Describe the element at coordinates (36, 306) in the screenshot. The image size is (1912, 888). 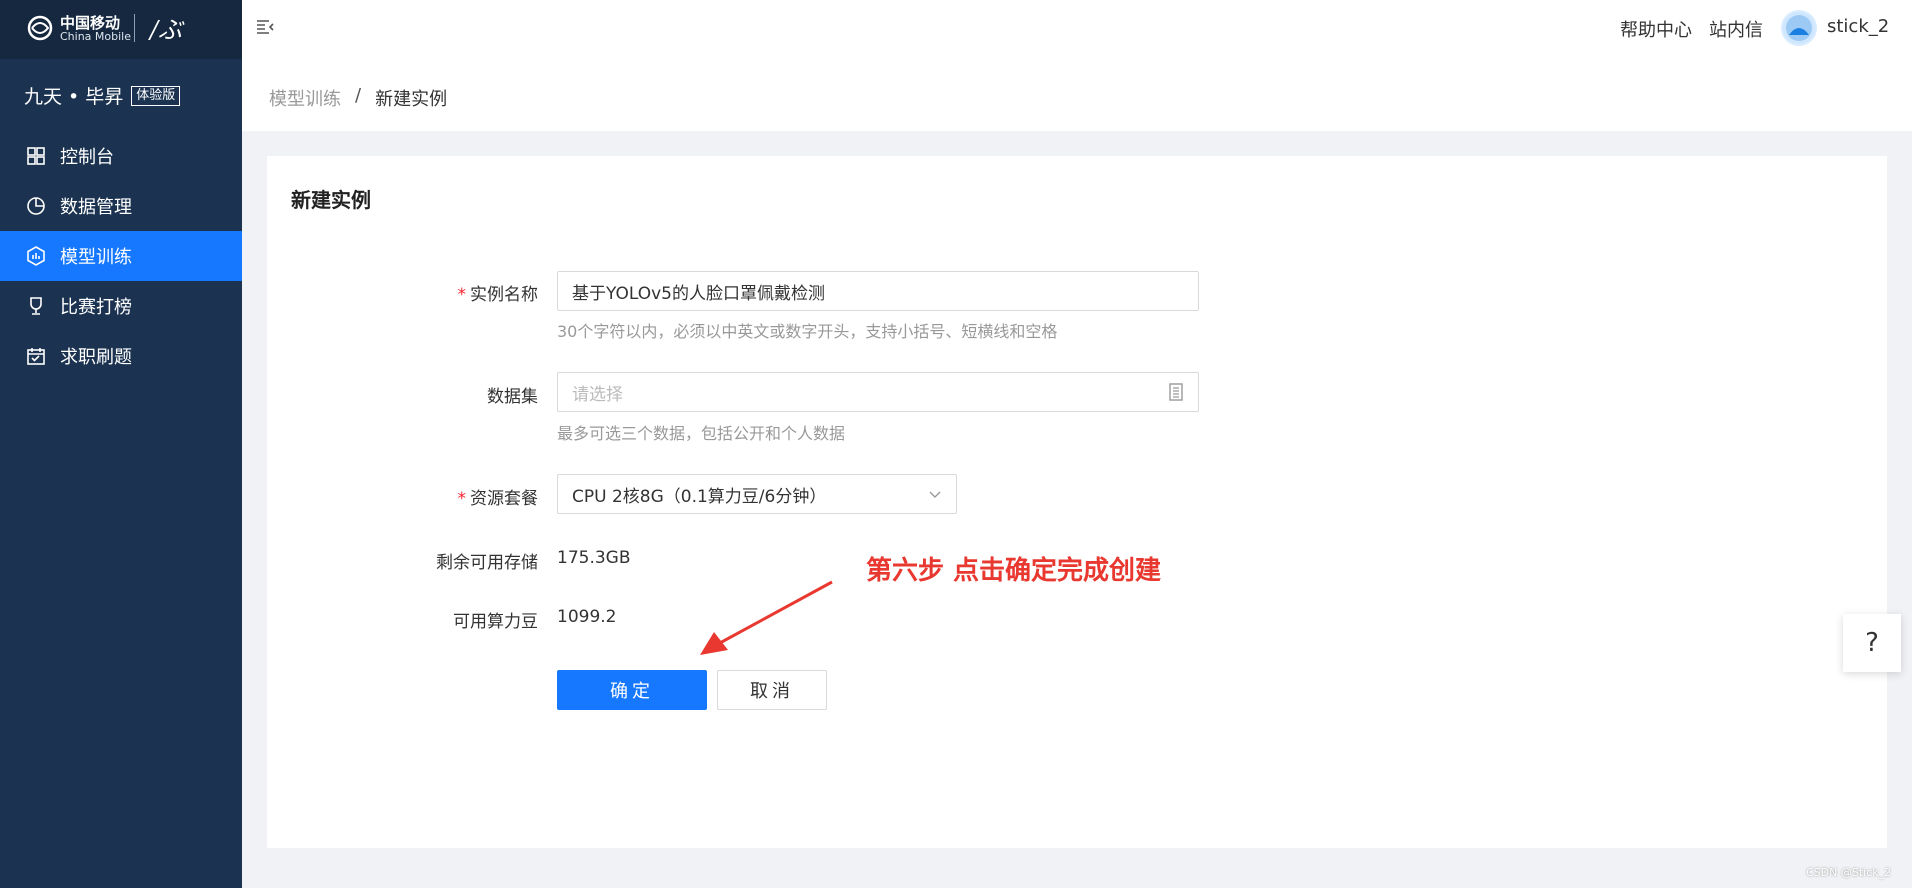
I see `trophy-icon` at that location.